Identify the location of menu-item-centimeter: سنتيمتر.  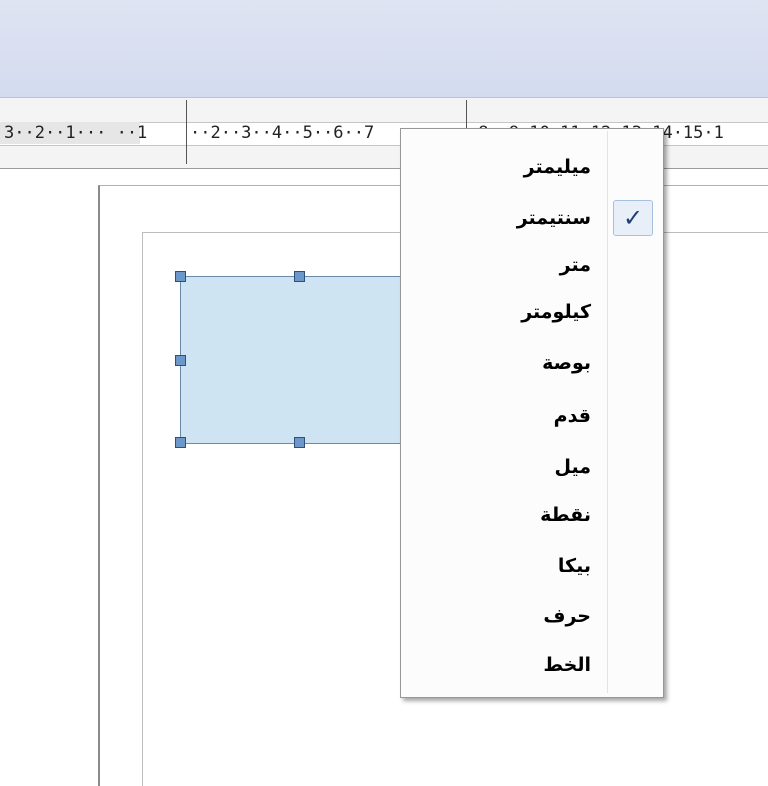
(554, 218).